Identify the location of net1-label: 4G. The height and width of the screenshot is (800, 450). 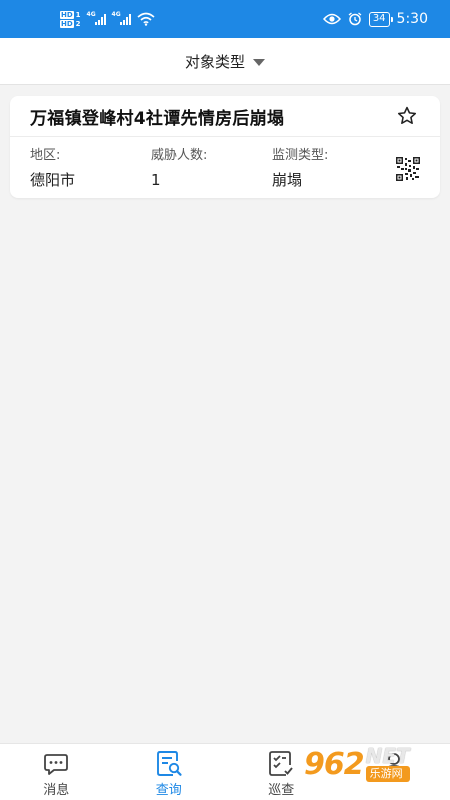
(91, 14).